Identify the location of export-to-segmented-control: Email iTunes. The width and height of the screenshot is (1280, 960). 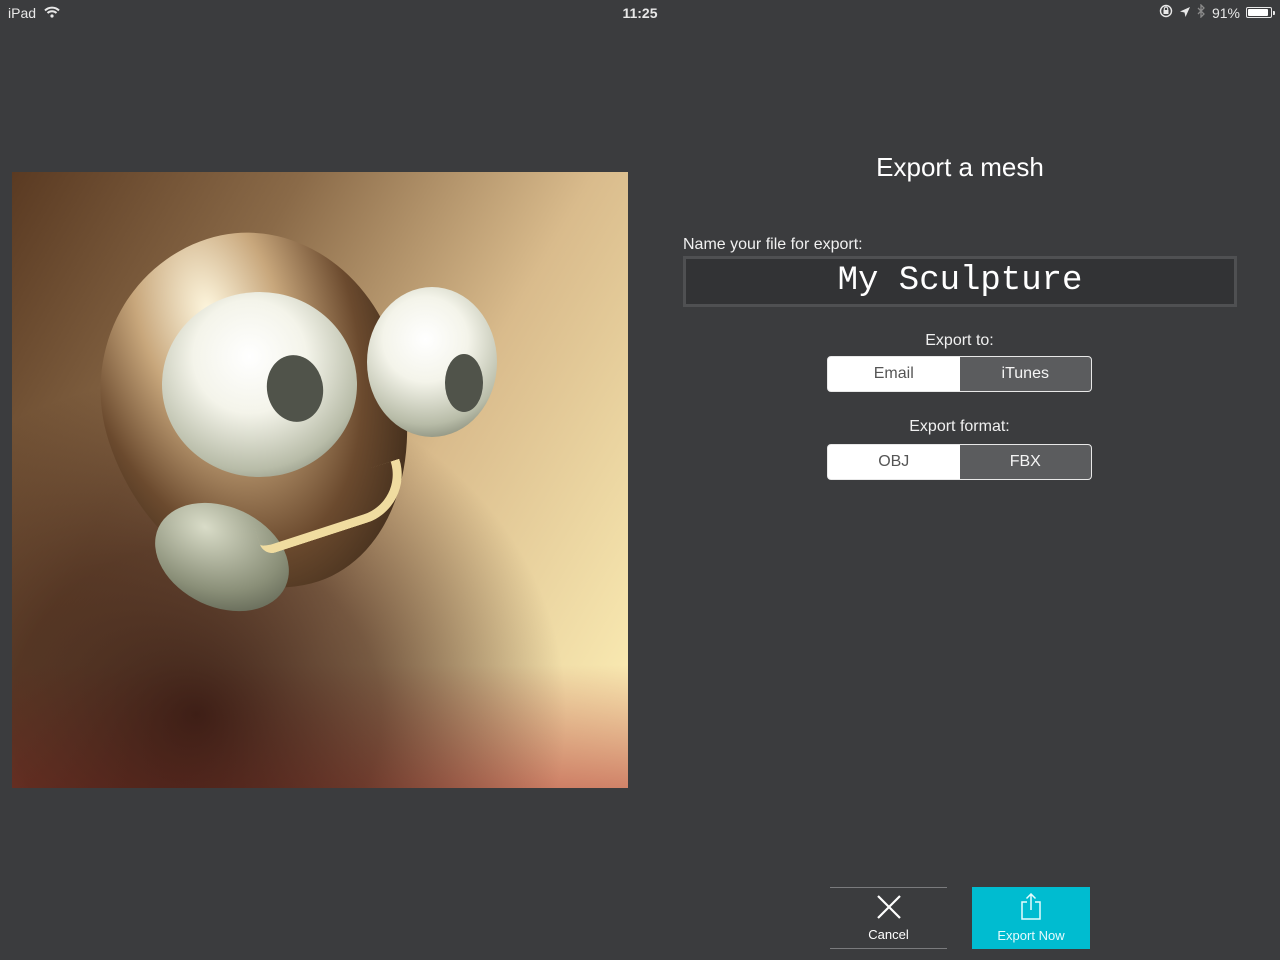
(959, 374).